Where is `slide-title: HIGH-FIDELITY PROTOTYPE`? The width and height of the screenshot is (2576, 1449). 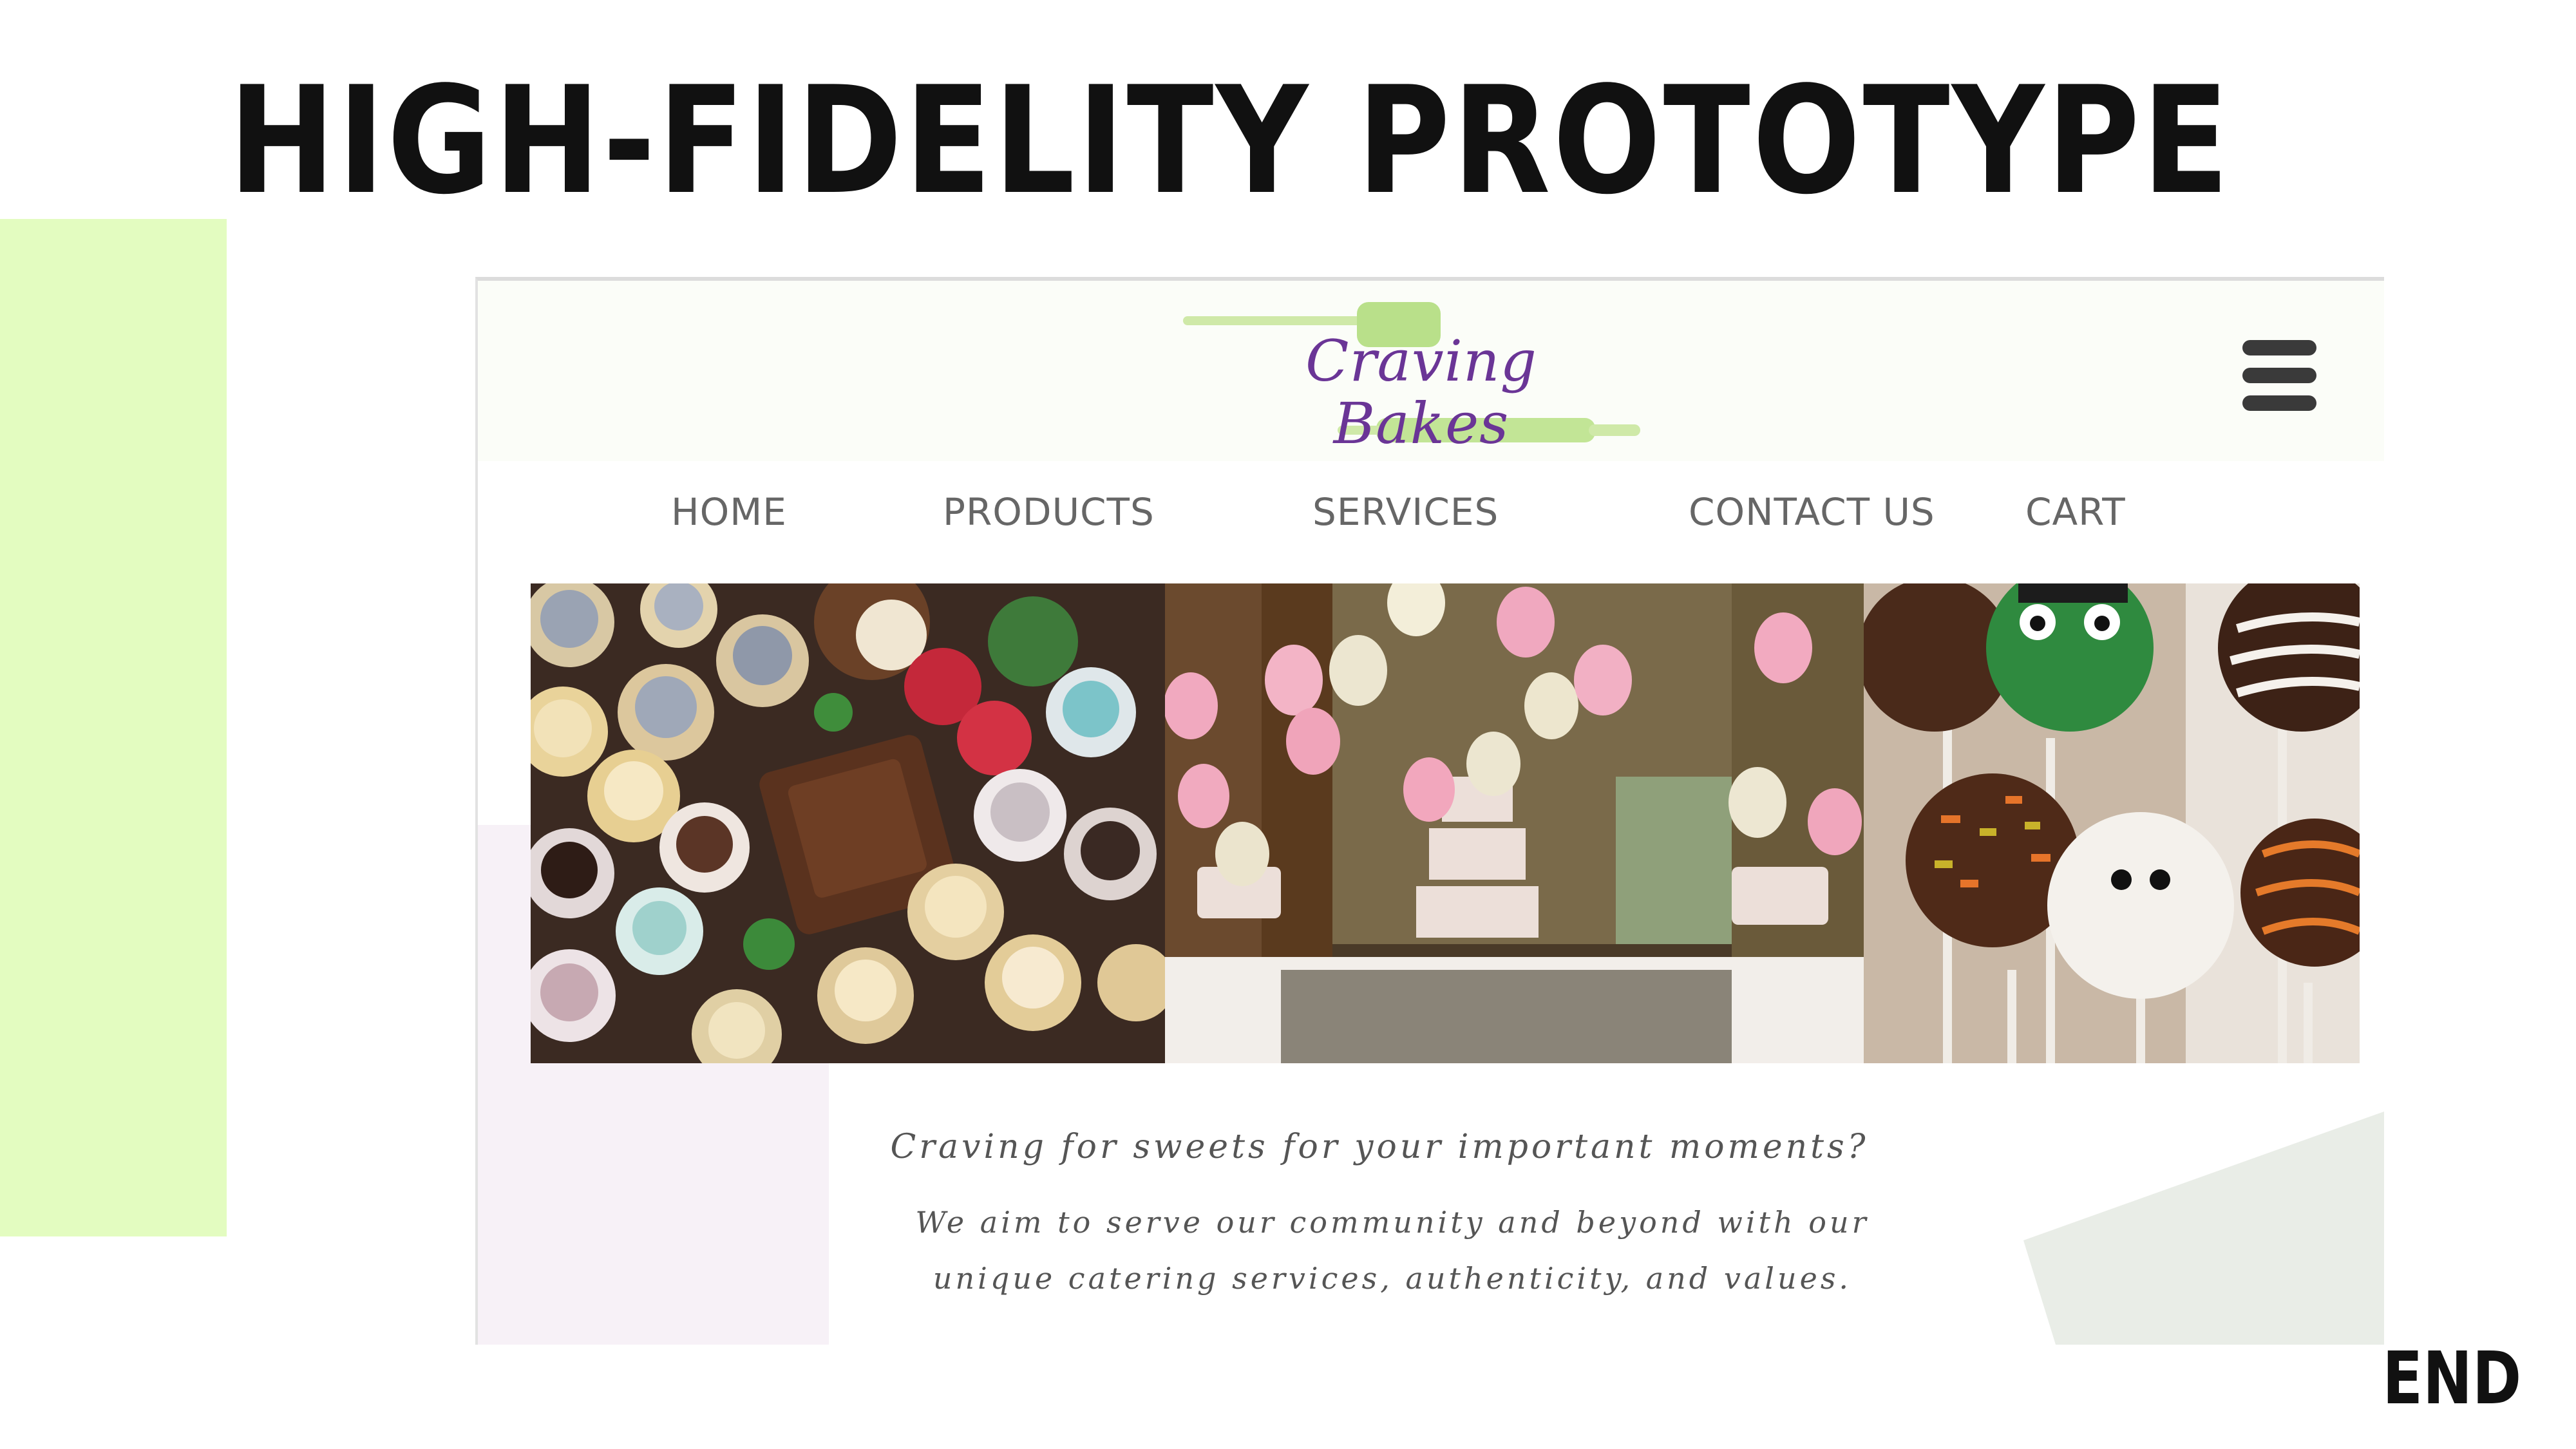 slide-title: HIGH-FIDELITY PROTOTYPE is located at coordinates (1230, 141).